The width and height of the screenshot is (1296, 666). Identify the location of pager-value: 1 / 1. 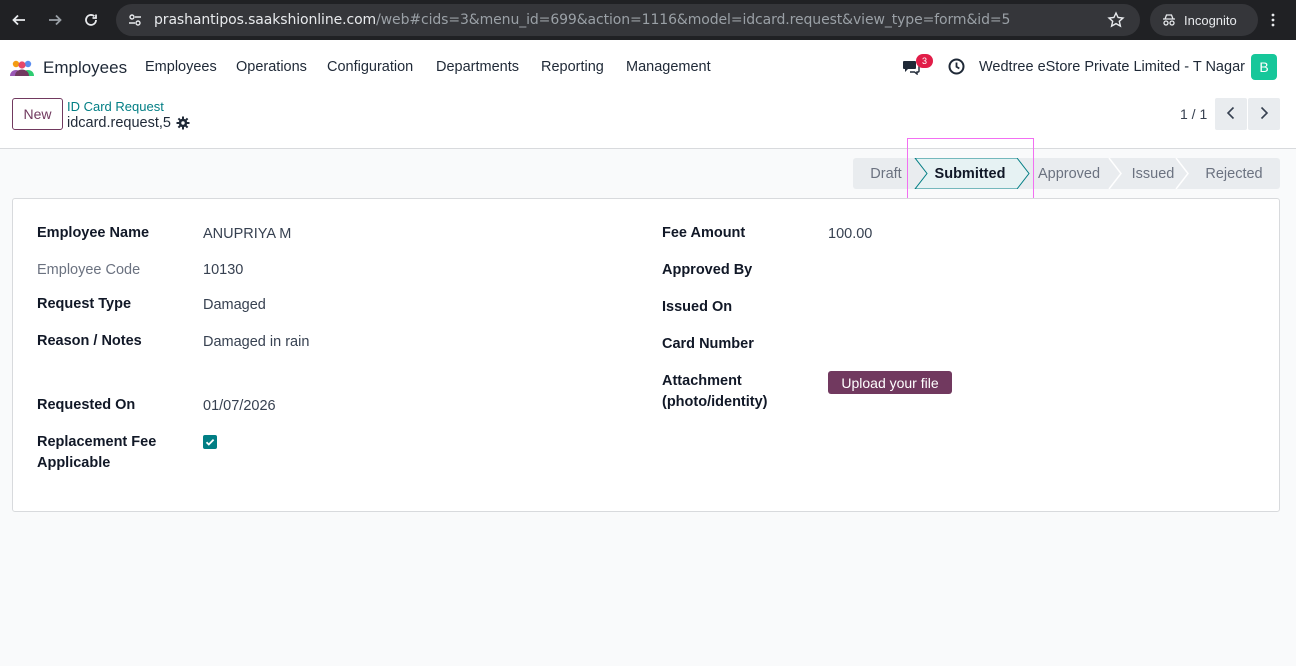
(1193, 114).